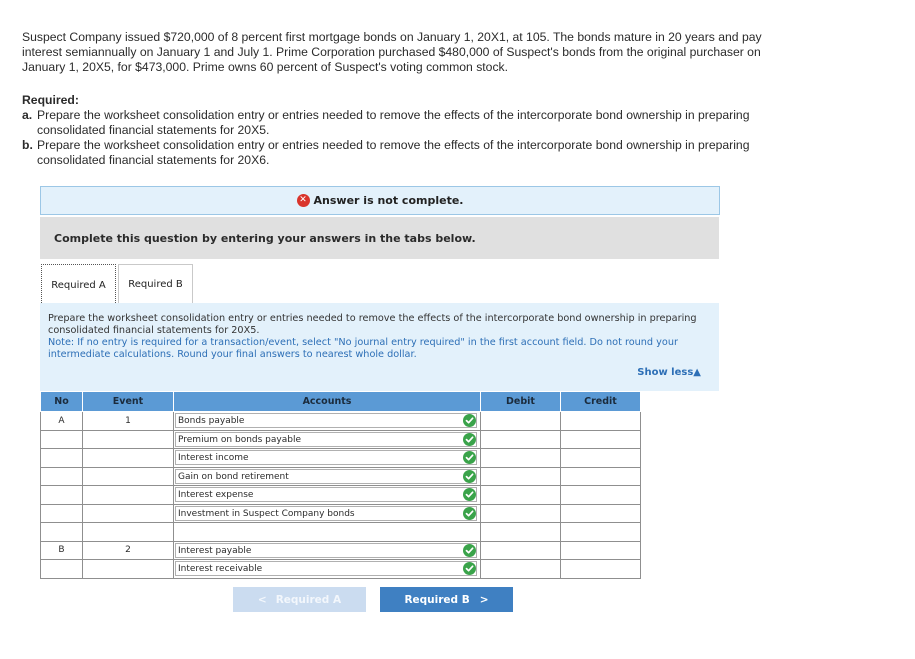  What do you see at coordinates (78, 284) in the screenshot?
I see `tab-required-a: Required A` at bounding box center [78, 284].